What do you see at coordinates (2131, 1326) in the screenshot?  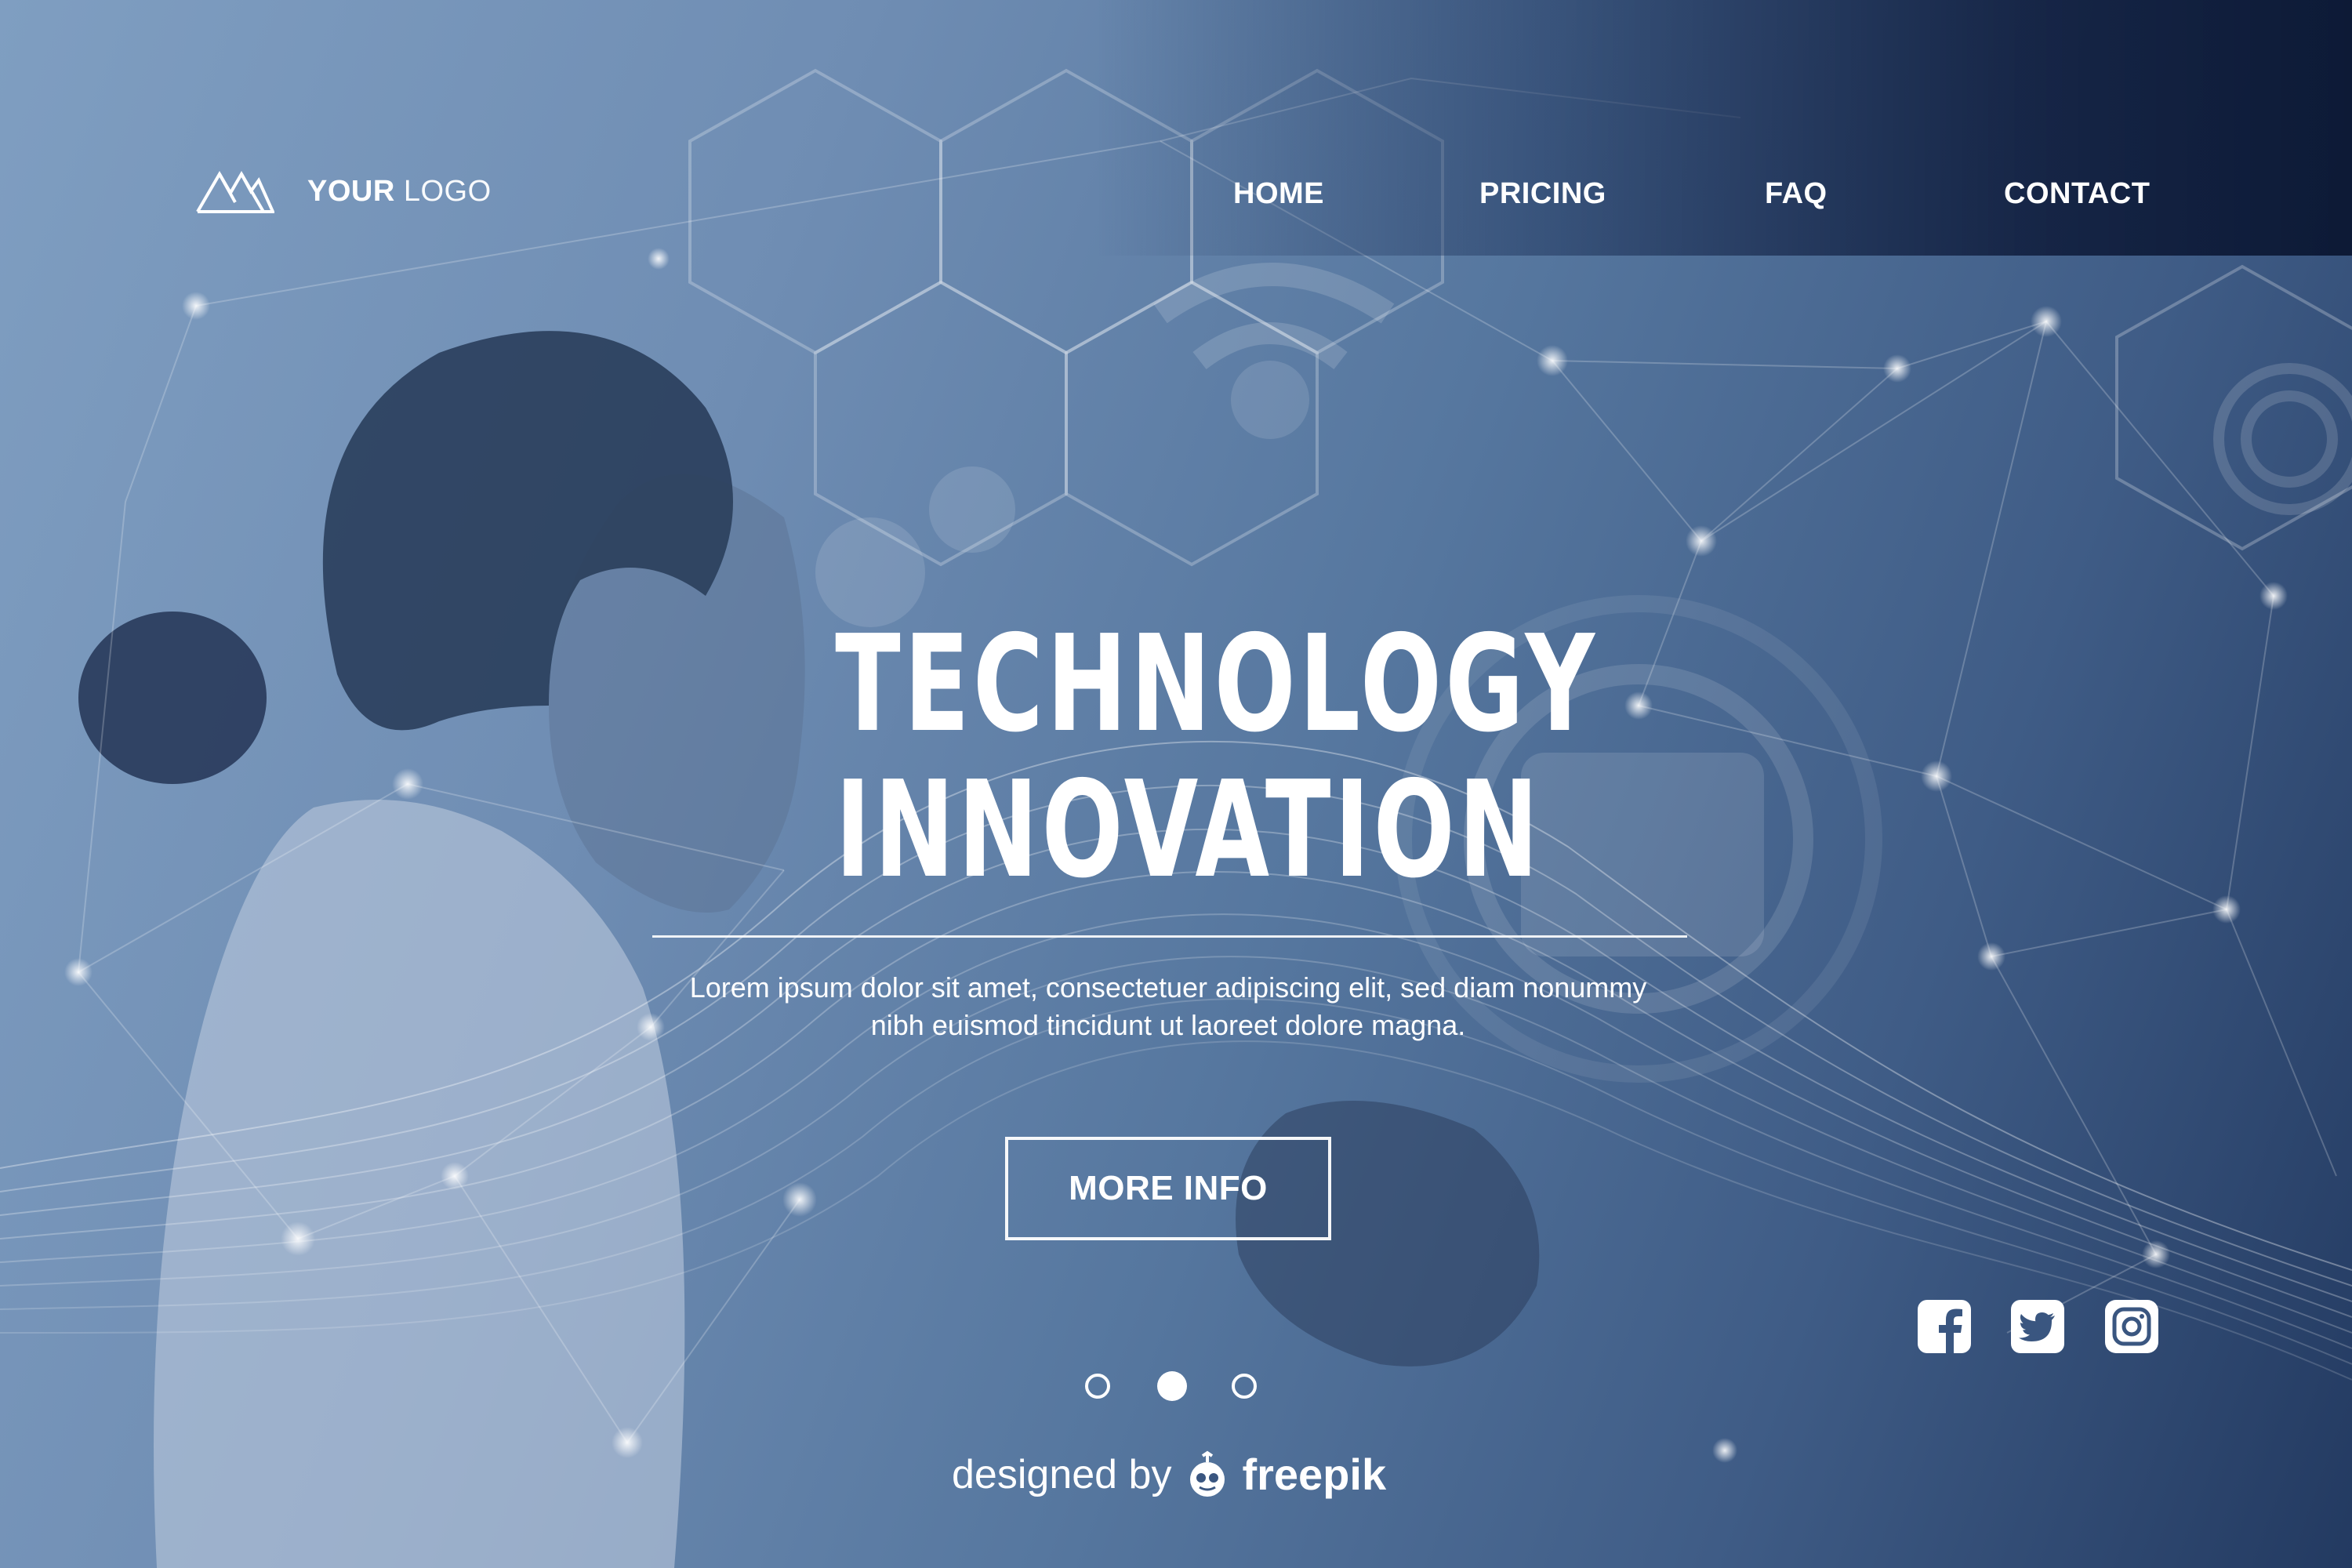 I see `instagram-icon` at bounding box center [2131, 1326].